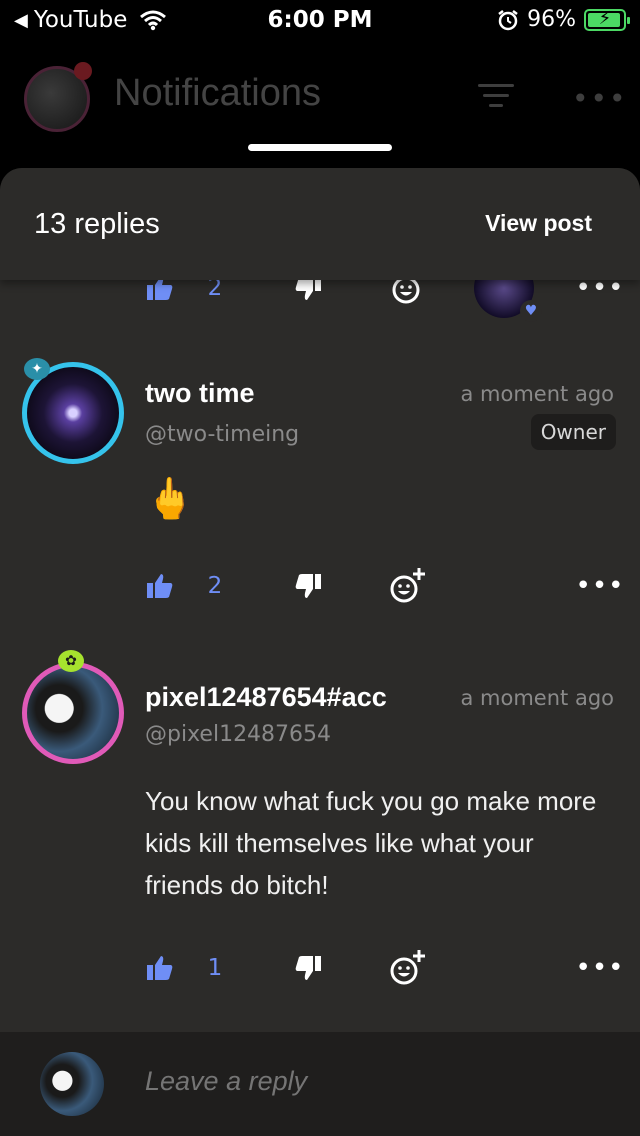 This screenshot has width=640, height=1136. What do you see at coordinates (215, 586) in the screenshot?
I see `like-count: 2` at bounding box center [215, 586].